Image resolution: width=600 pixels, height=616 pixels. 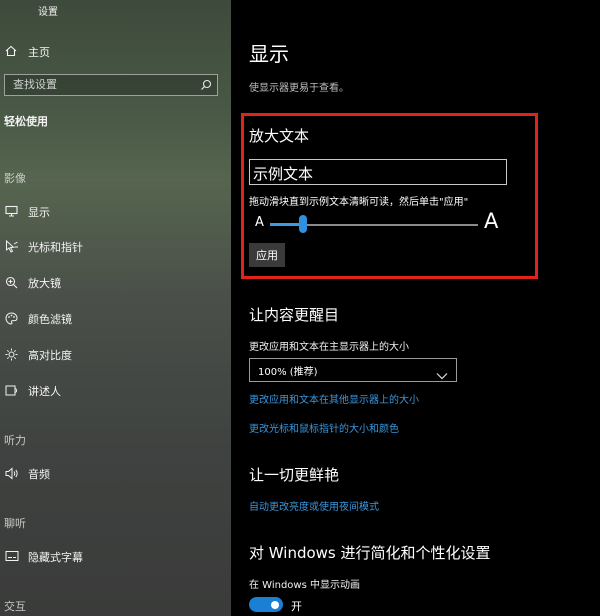 I want to click on monitor-icon, so click(x=11, y=211).